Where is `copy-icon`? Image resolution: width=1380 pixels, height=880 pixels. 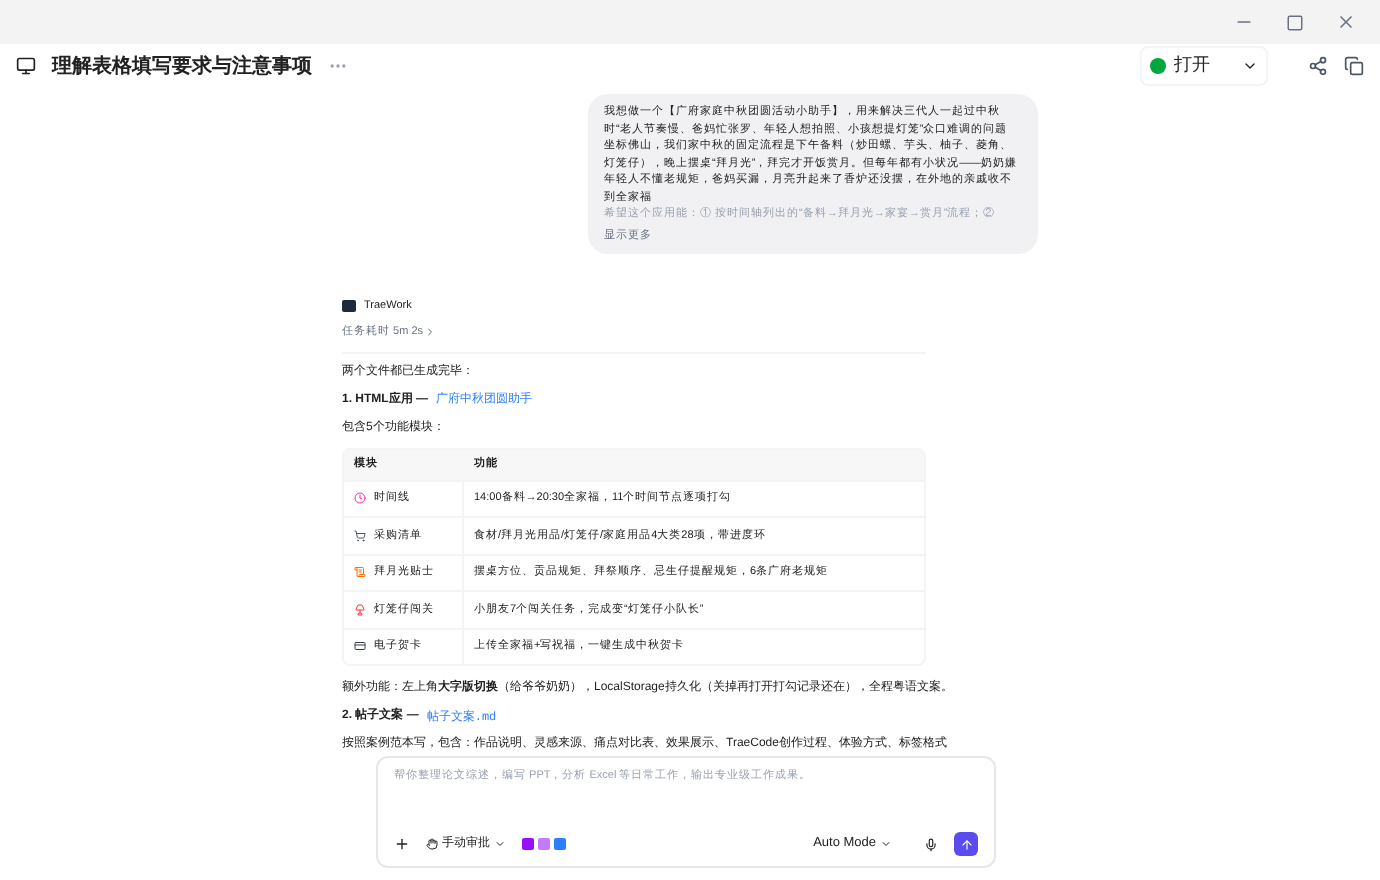 copy-icon is located at coordinates (1354, 66).